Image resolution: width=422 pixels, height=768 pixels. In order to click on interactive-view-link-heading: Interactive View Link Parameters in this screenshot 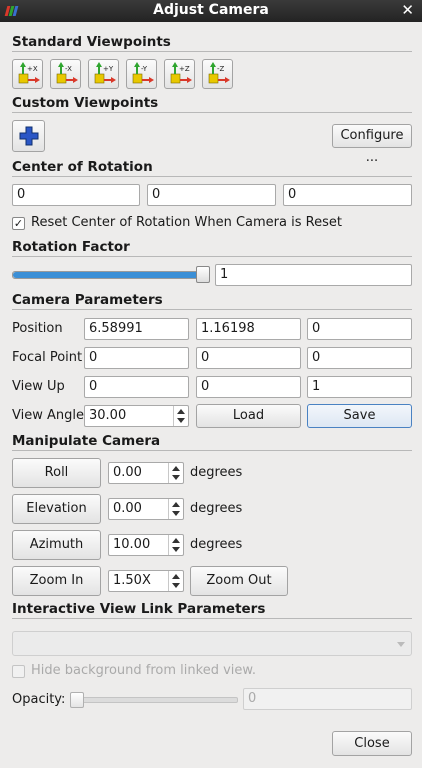, I will do `click(139, 609)`.